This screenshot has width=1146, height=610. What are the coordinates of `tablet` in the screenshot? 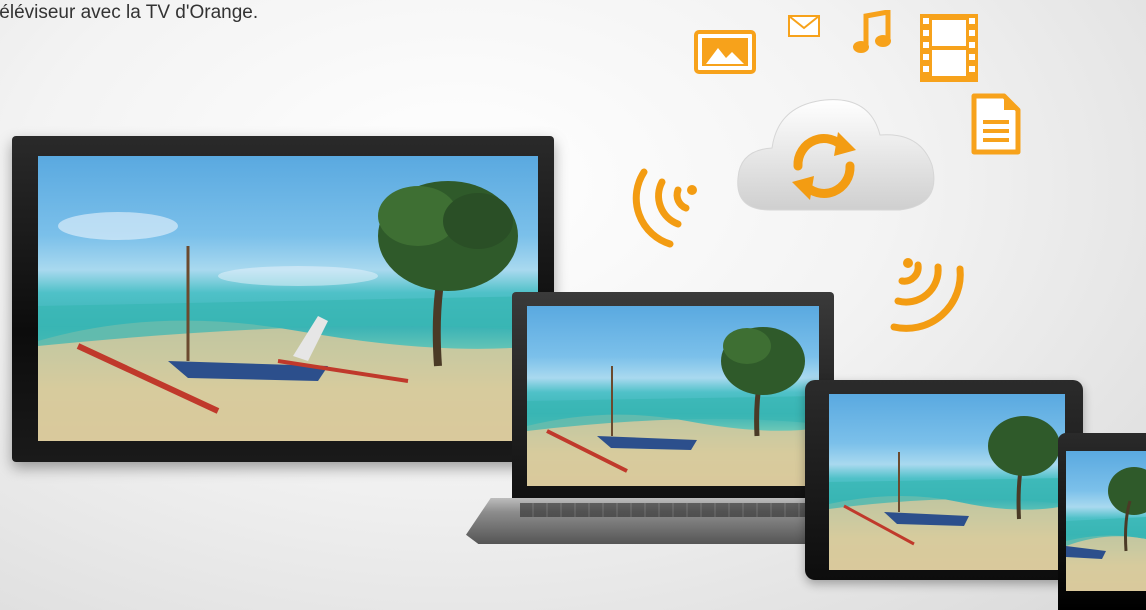 It's located at (944, 480).